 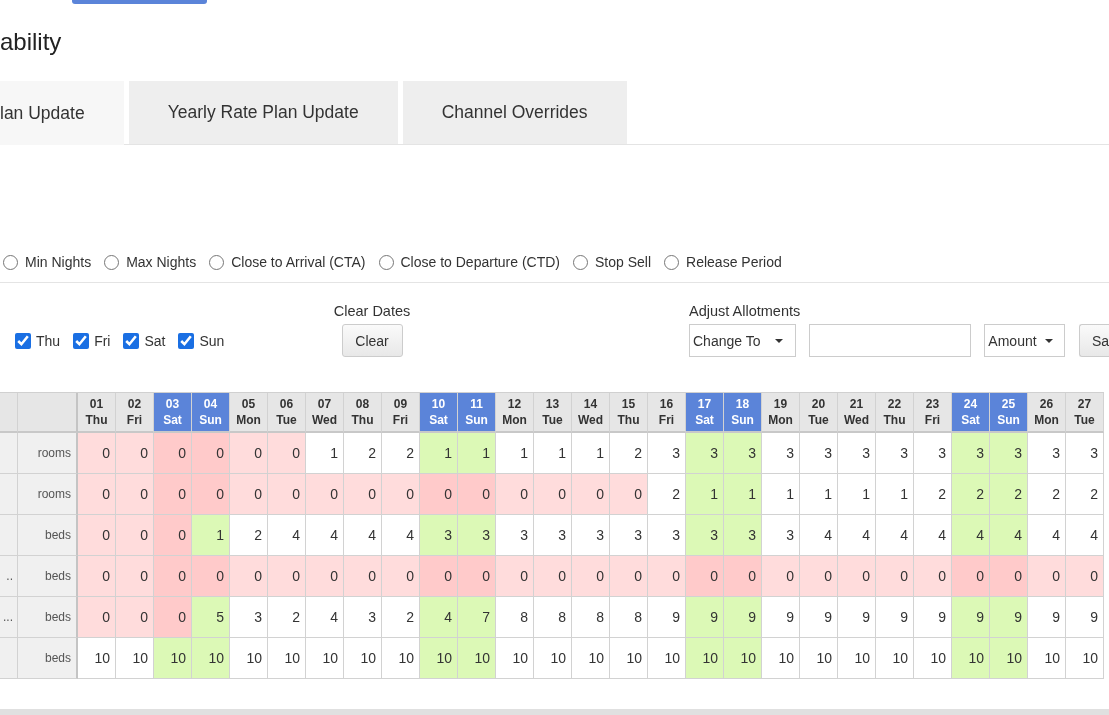 What do you see at coordinates (211, 617) in the screenshot?
I see `availability-cell: 5` at bounding box center [211, 617].